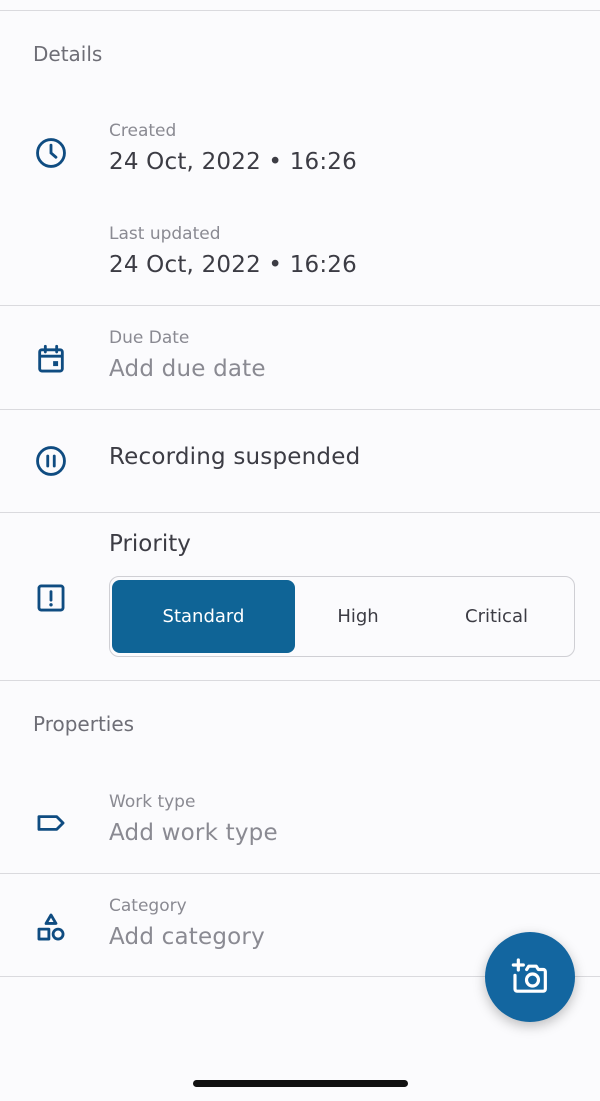 This screenshot has width=600, height=1101. I want to click on due-date-placeholder: Add due date, so click(187, 369).